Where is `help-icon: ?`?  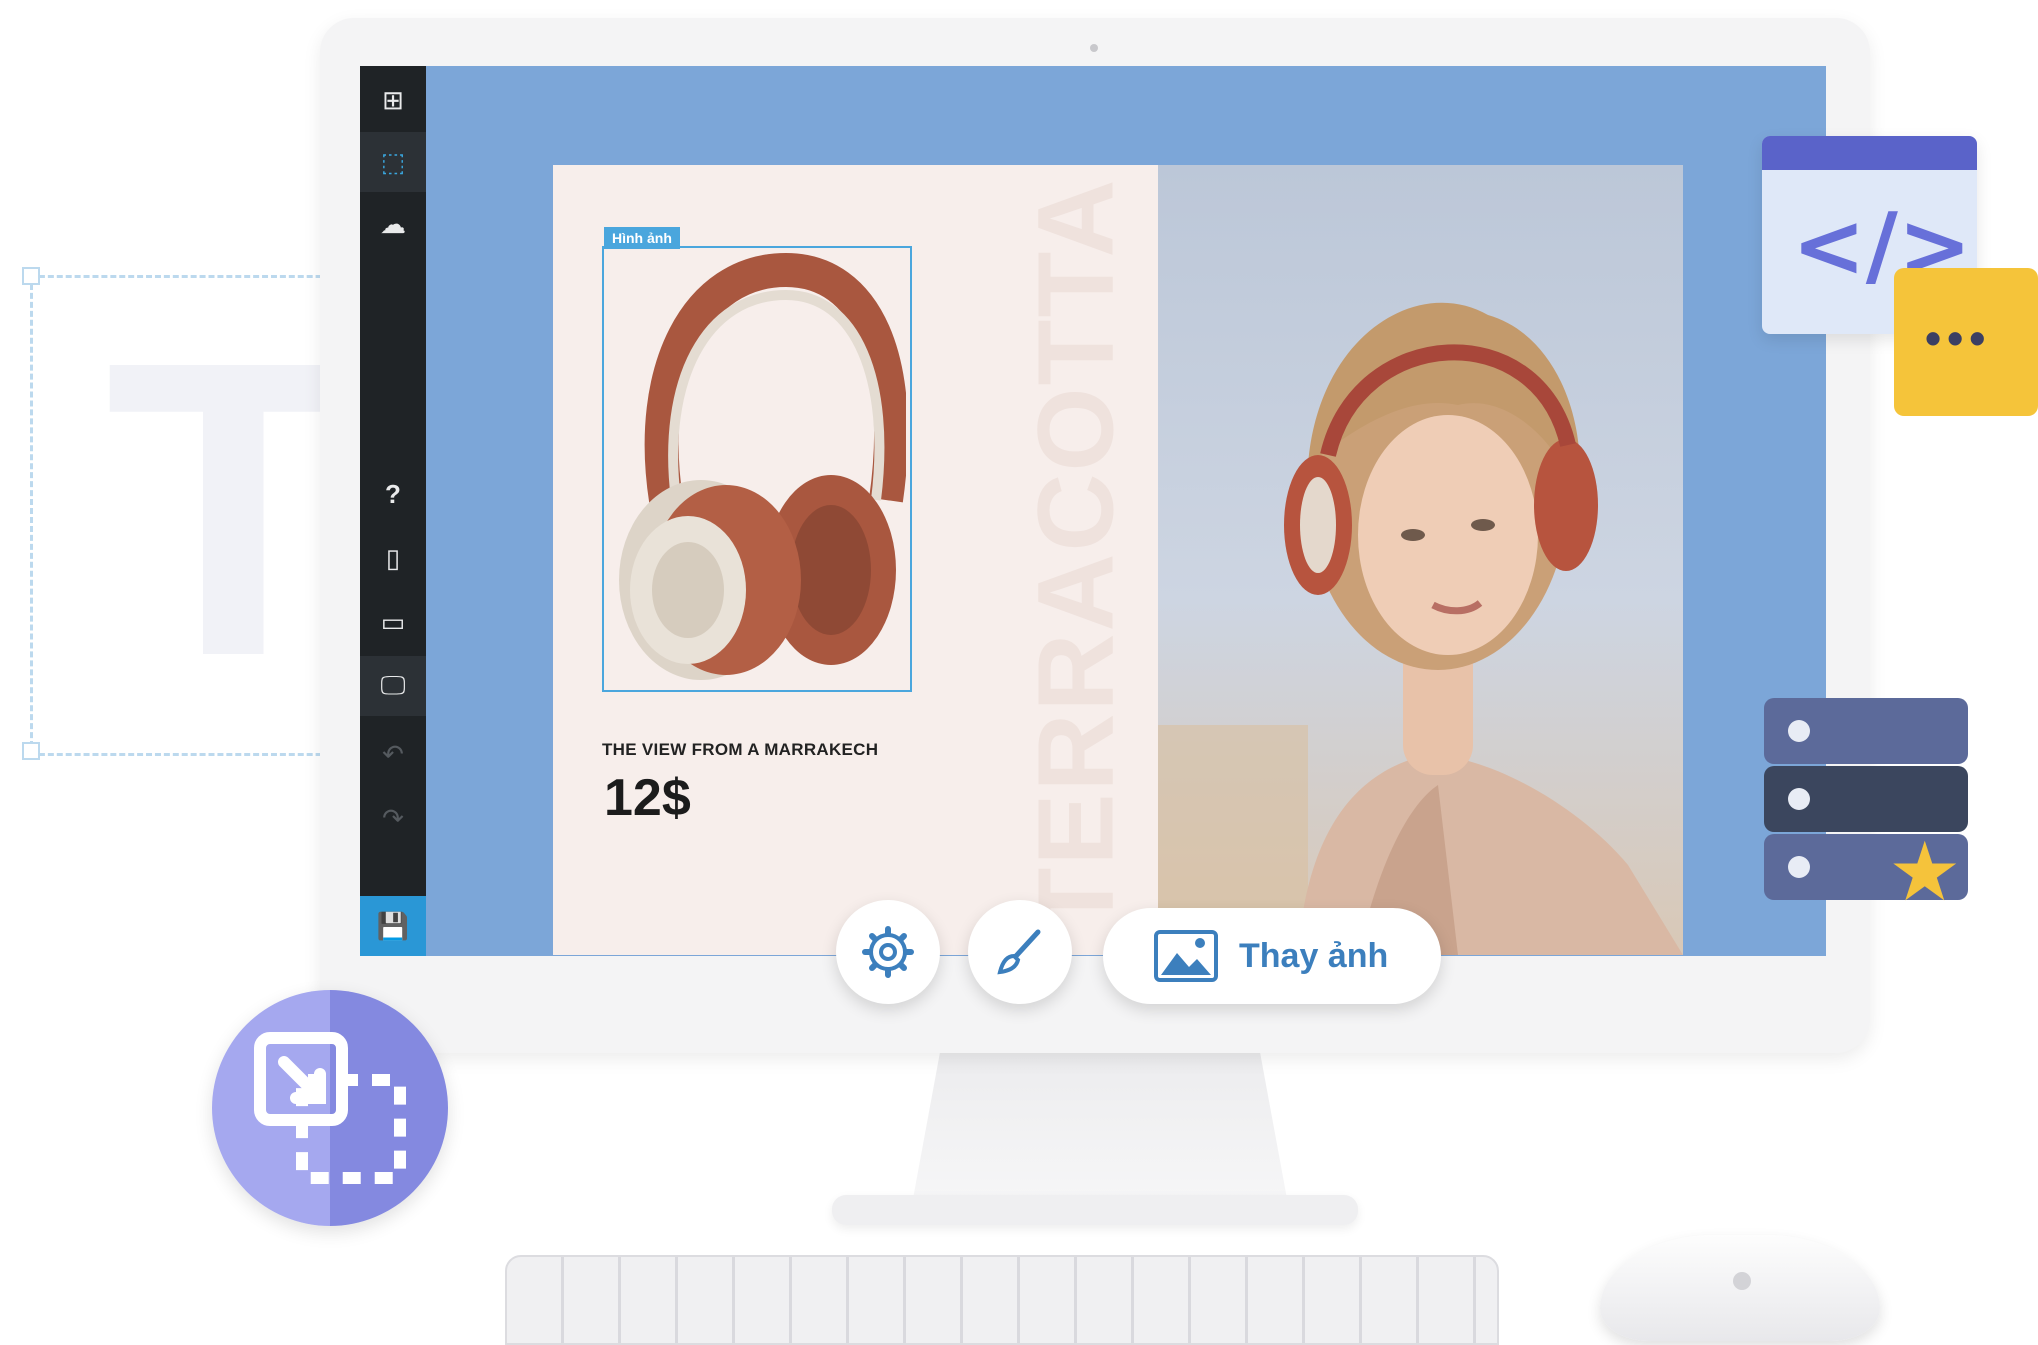
help-icon: ? is located at coordinates (393, 494).